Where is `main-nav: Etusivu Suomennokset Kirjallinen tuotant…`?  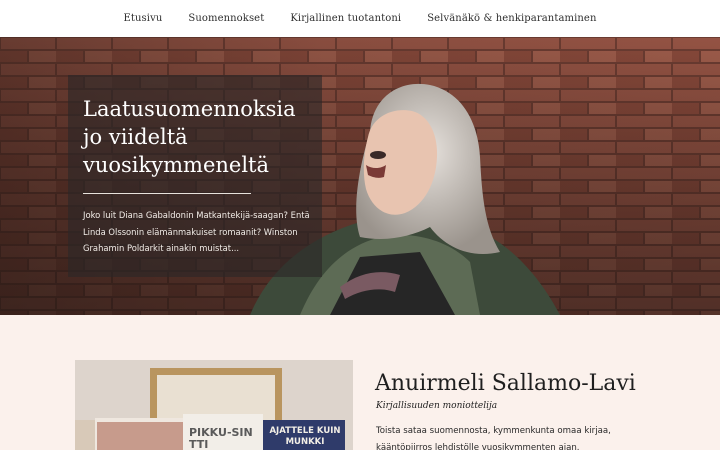
main-nav: Etusivu Suomennokset Kirjallinen tuotant… is located at coordinates (360, 18).